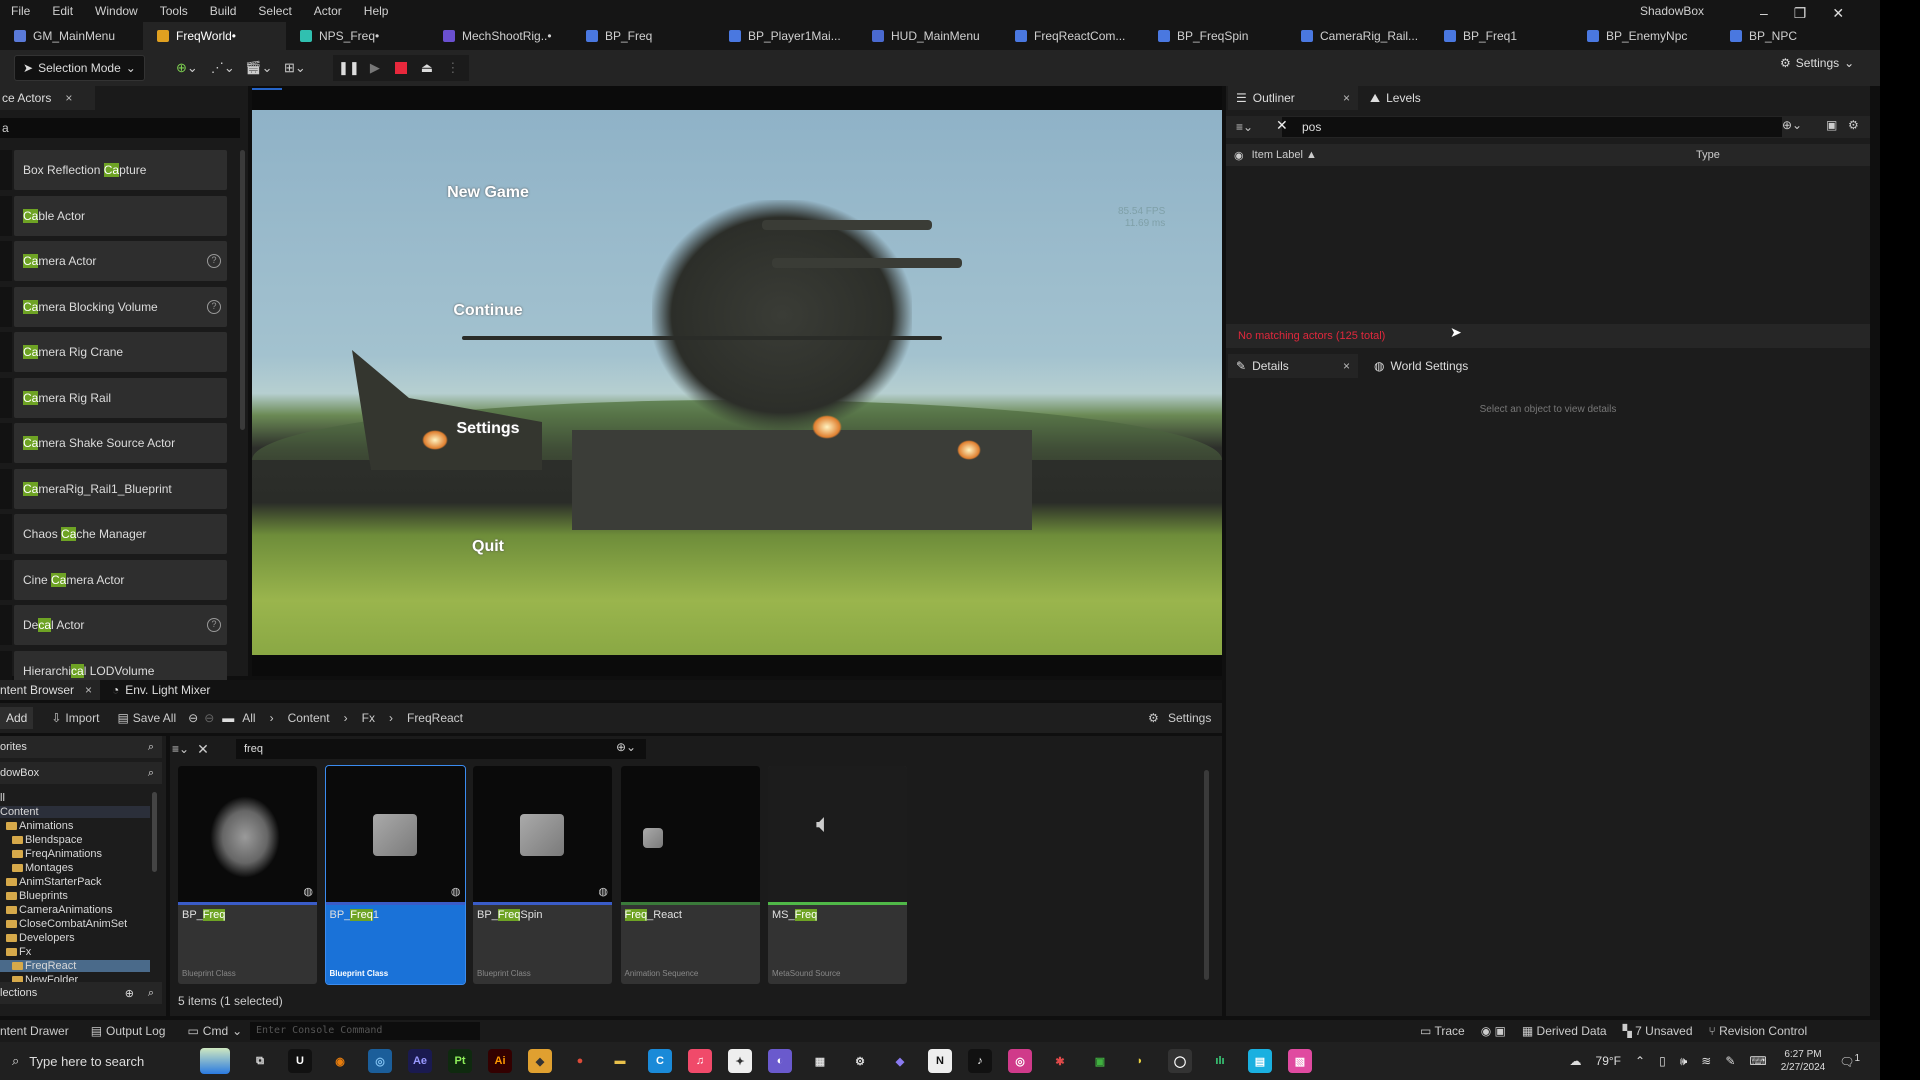 This screenshot has height=1080, width=1920. I want to click on folder-tree-item: CloseCombatAnimSet, so click(75, 924).